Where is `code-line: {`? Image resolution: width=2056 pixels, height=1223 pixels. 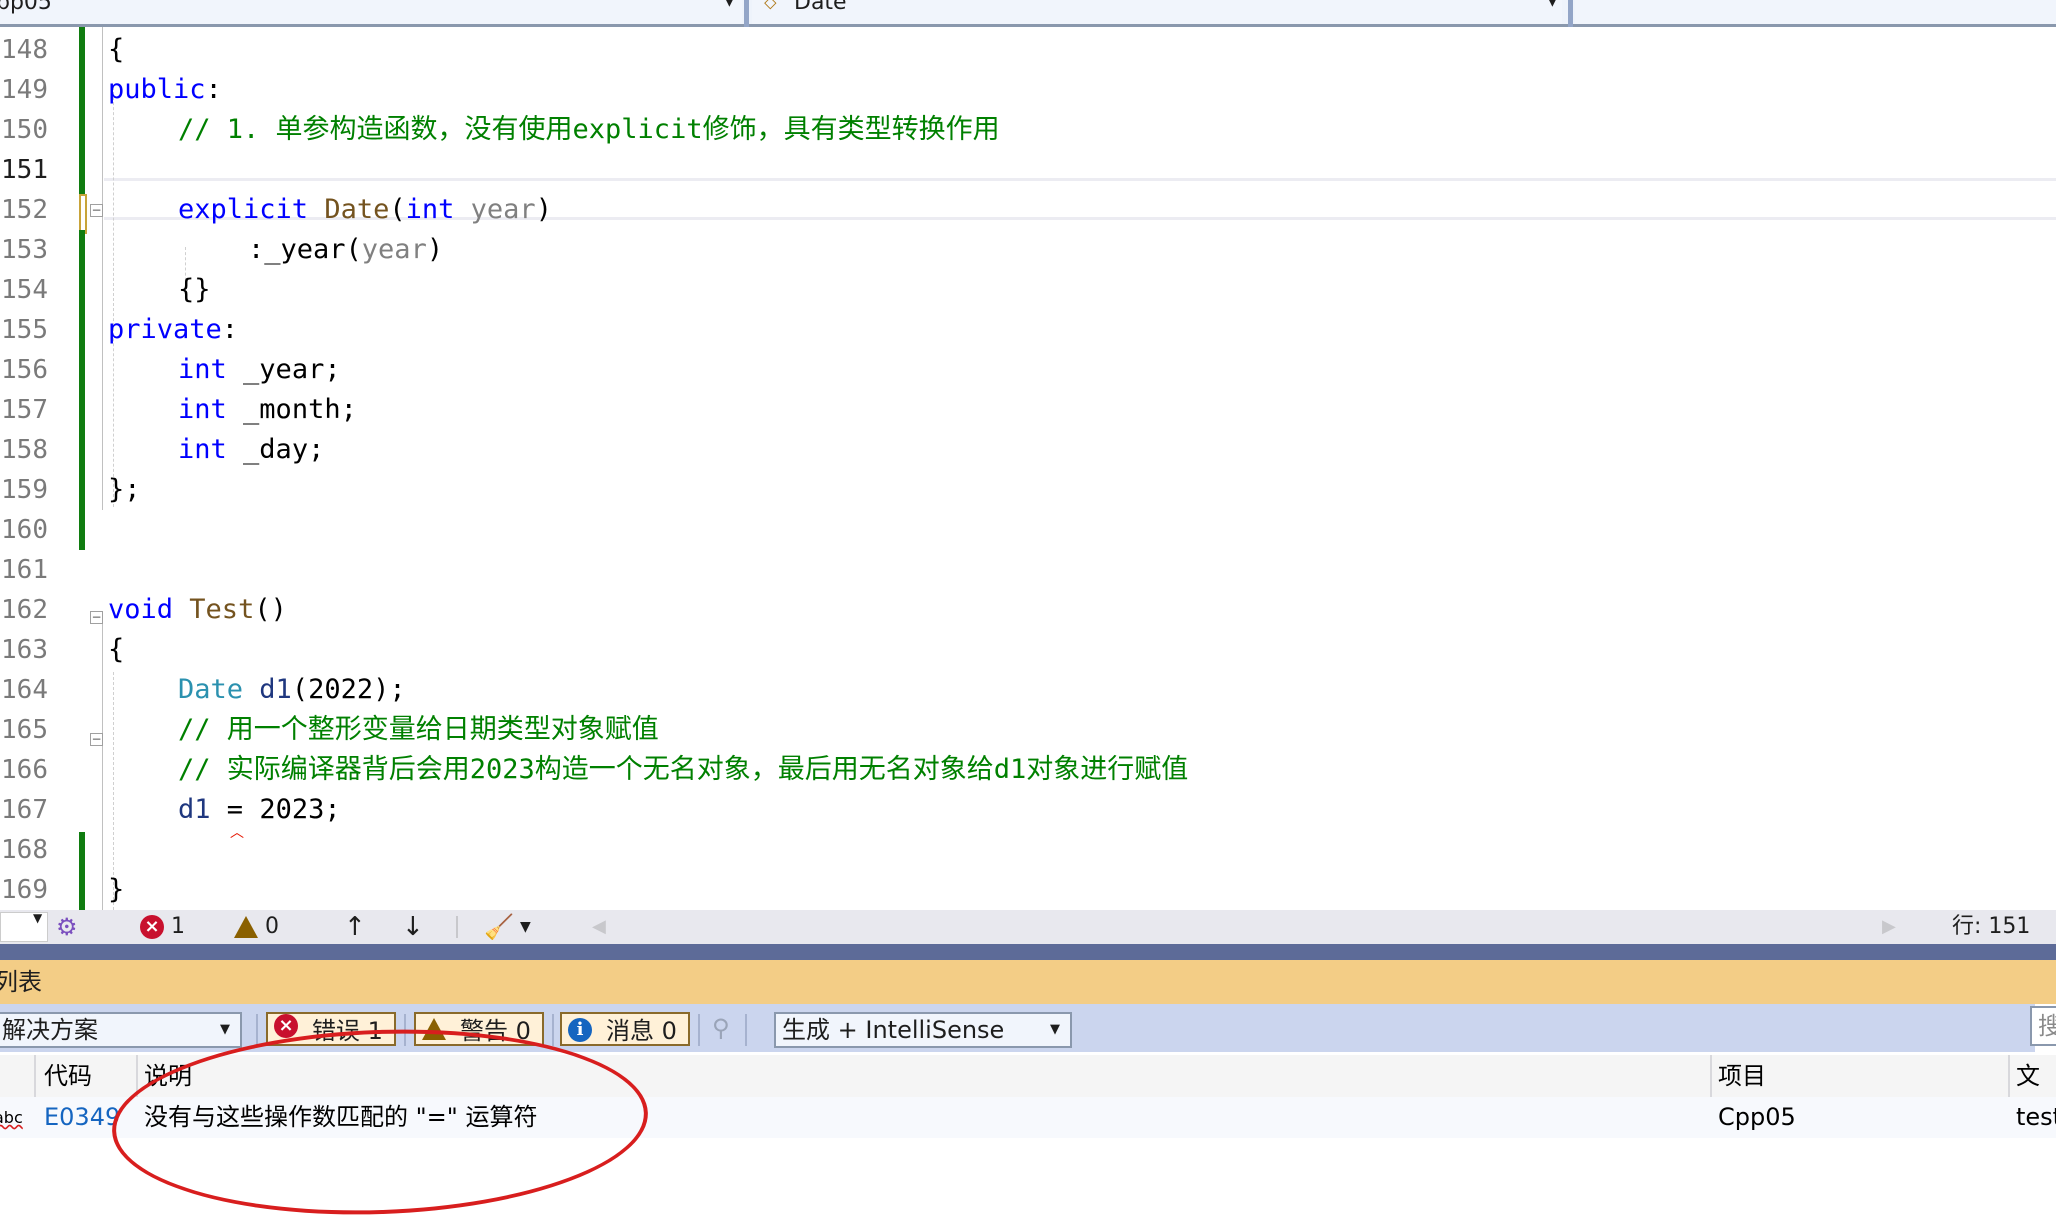 code-line: { is located at coordinates (116, 50).